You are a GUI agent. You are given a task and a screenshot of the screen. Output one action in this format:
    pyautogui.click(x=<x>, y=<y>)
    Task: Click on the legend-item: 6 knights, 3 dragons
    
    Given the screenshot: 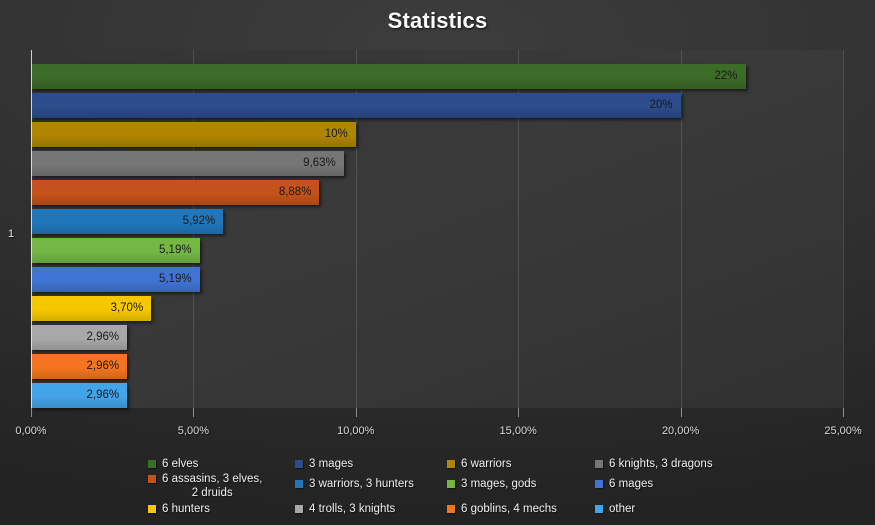 What is the action you would take?
    pyautogui.click(x=654, y=464)
    